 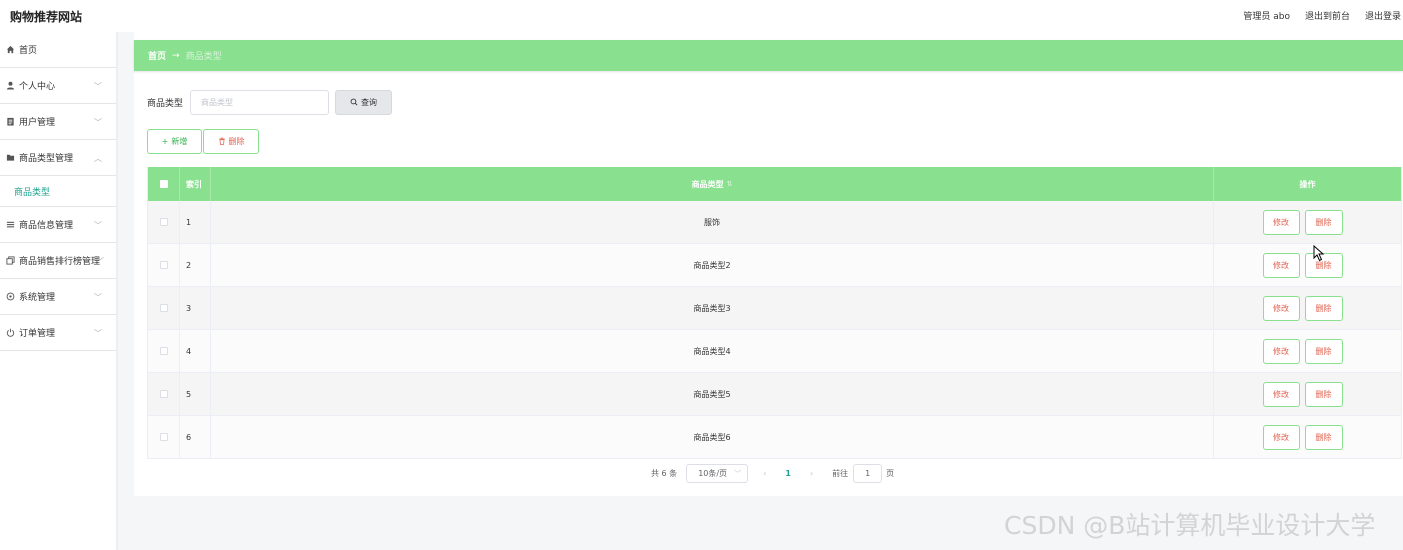 I want to click on clipboard-icon, so click(x=10, y=122).